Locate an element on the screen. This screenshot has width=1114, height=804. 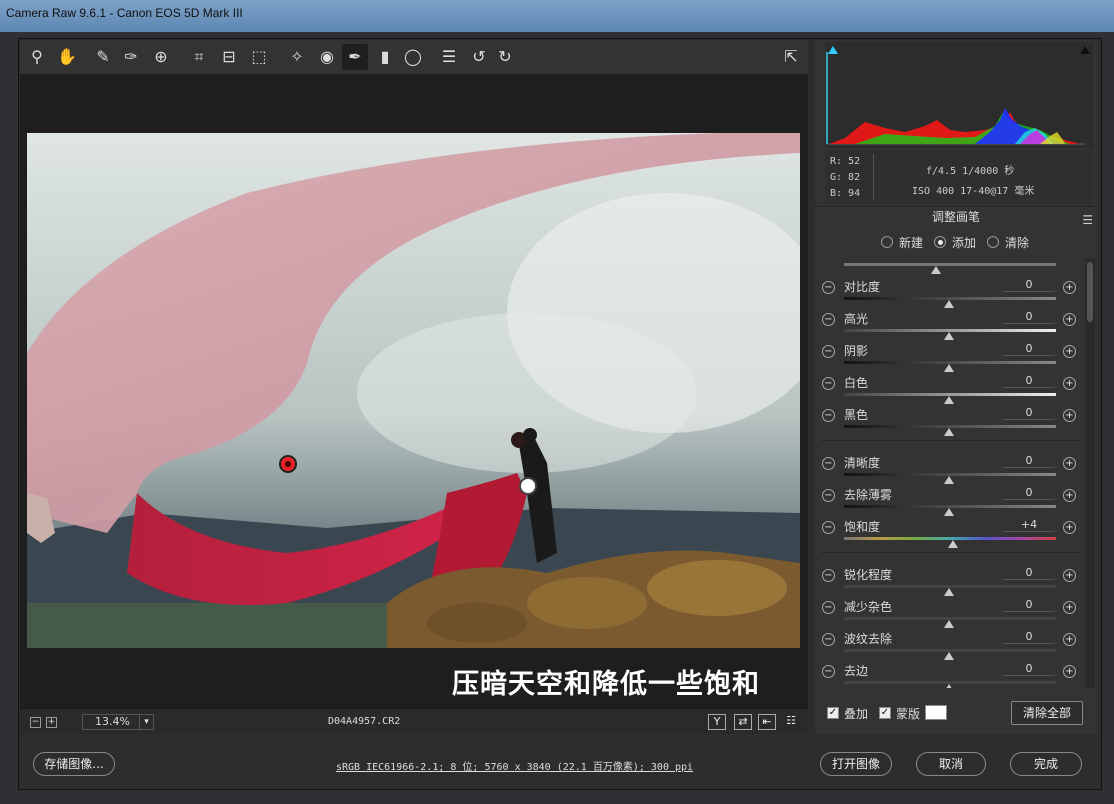
zoom-icon: ⚲ is located at coordinates (37, 57).